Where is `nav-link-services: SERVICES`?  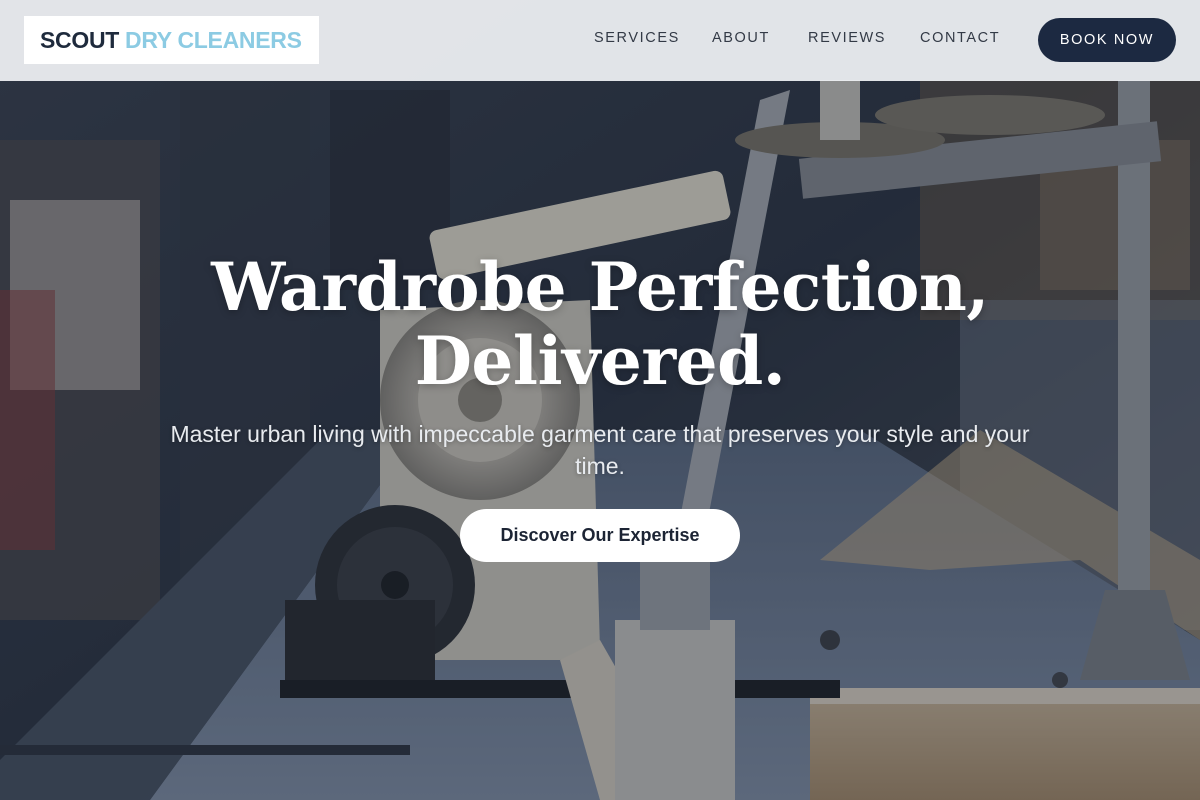 nav-link-services: SERVICES is located at coordinates (637, 38).